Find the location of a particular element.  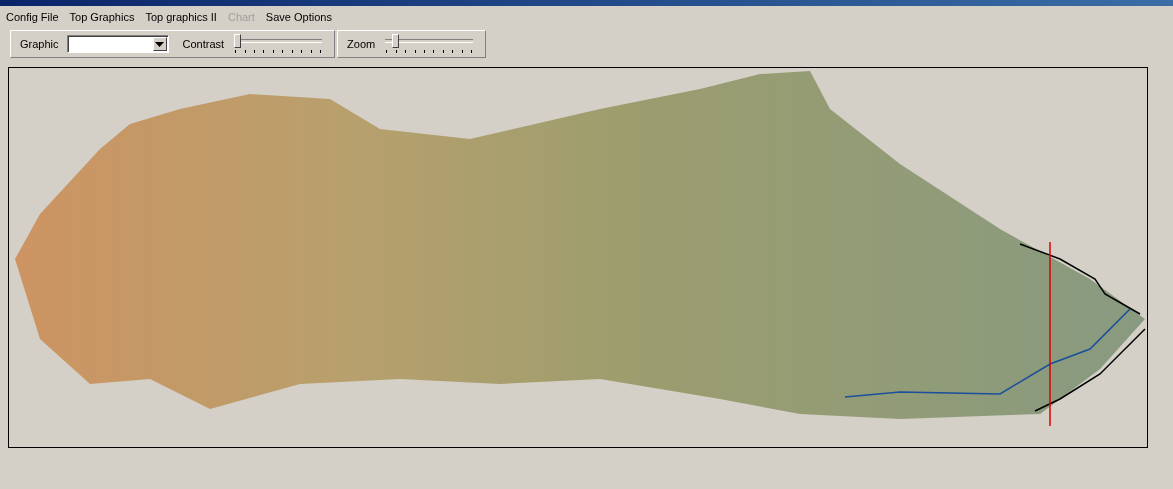

graphic-label: Graphic is located at coordinates (39, 44).